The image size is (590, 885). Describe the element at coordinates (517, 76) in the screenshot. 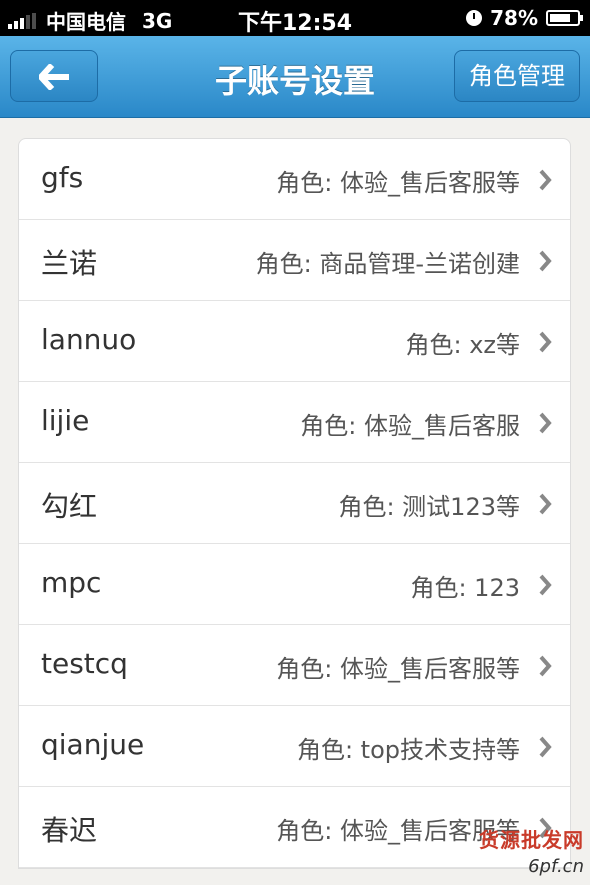

I see `role-management-button: 角色管理` at that location.